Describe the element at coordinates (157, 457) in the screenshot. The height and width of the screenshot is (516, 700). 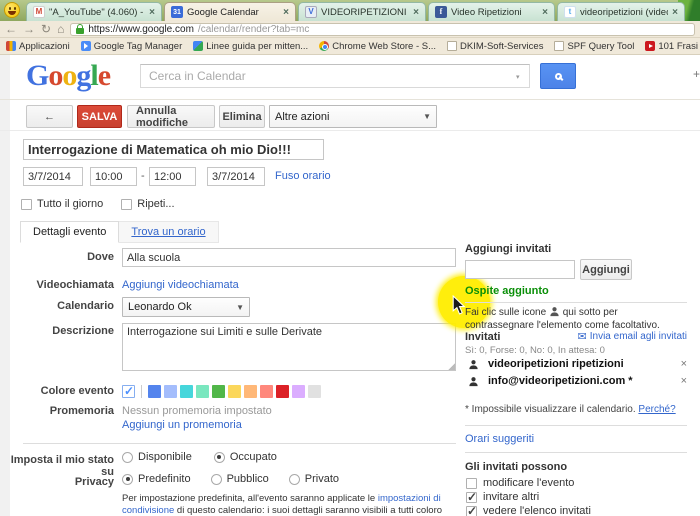
I see `radio-disponibile: Disponibile` at that location.